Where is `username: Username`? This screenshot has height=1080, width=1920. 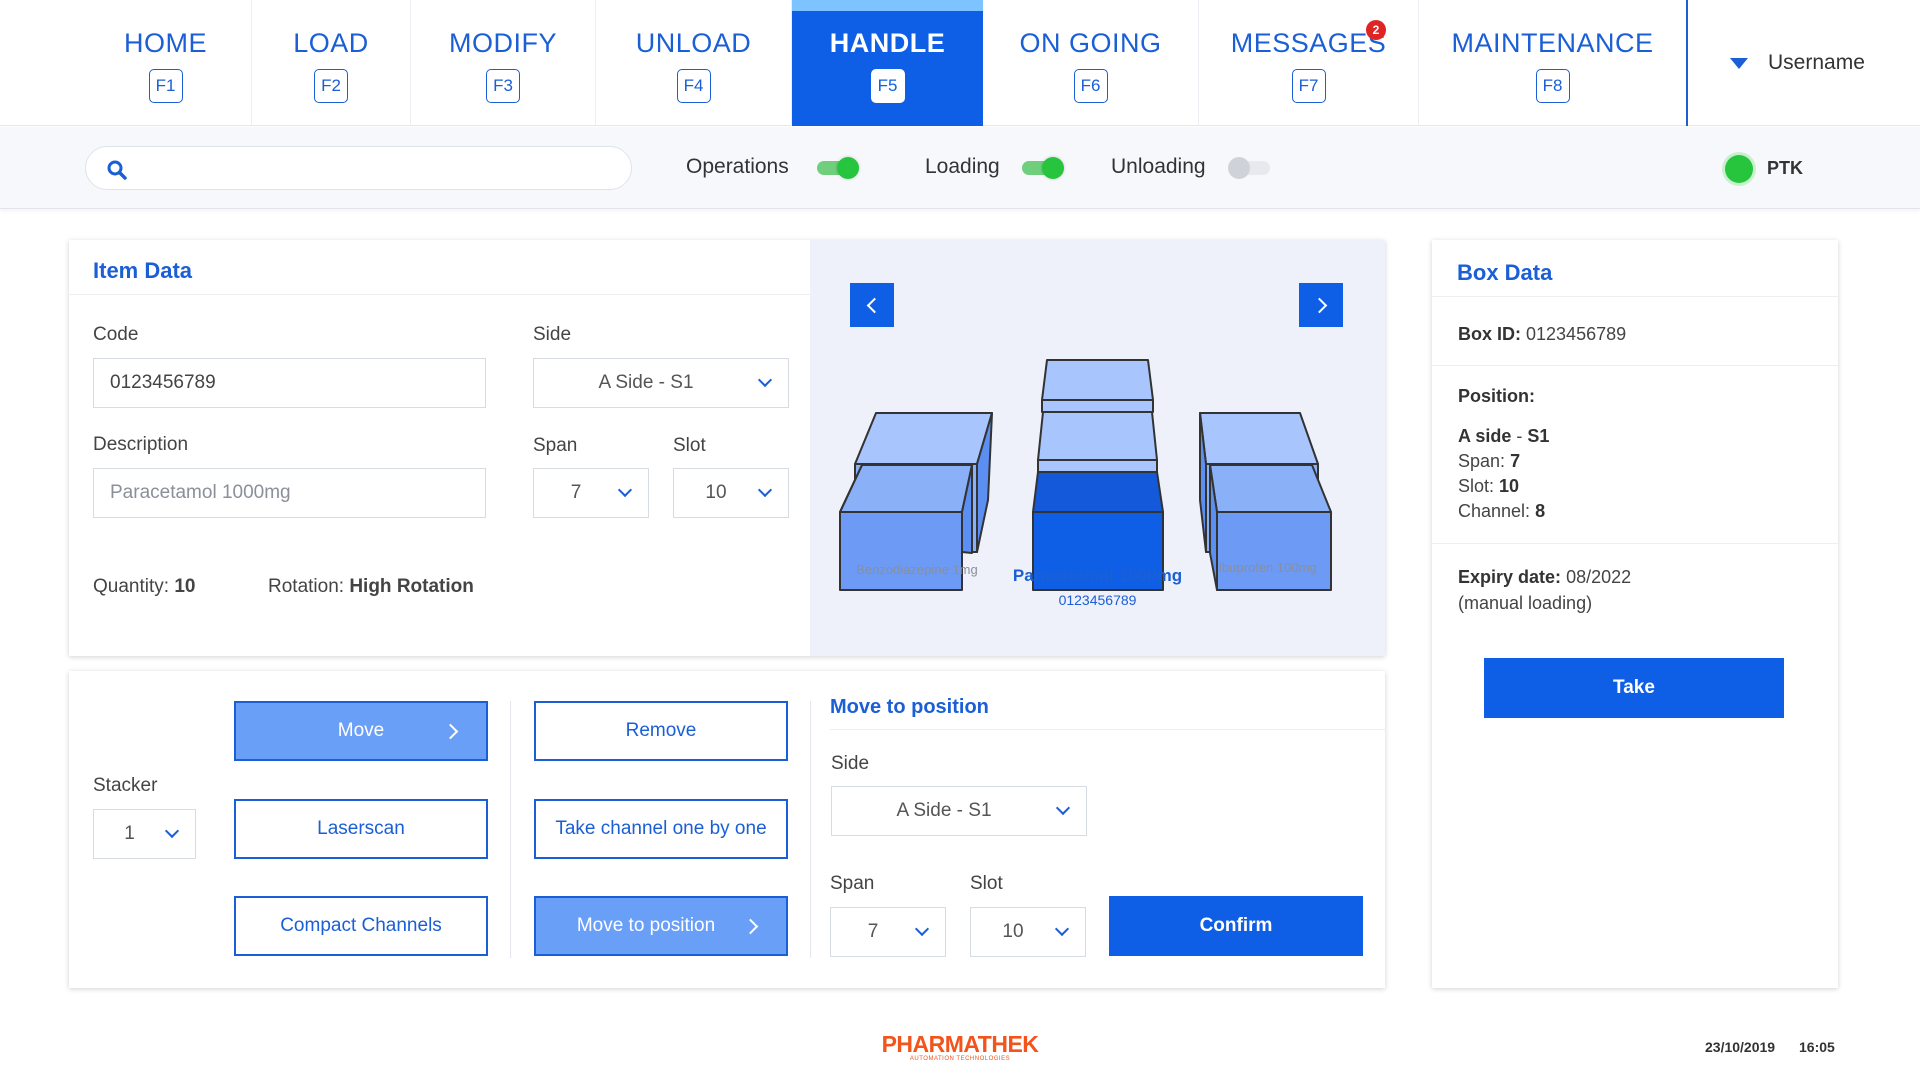
username: Username is located at coordinates (1816, 62).